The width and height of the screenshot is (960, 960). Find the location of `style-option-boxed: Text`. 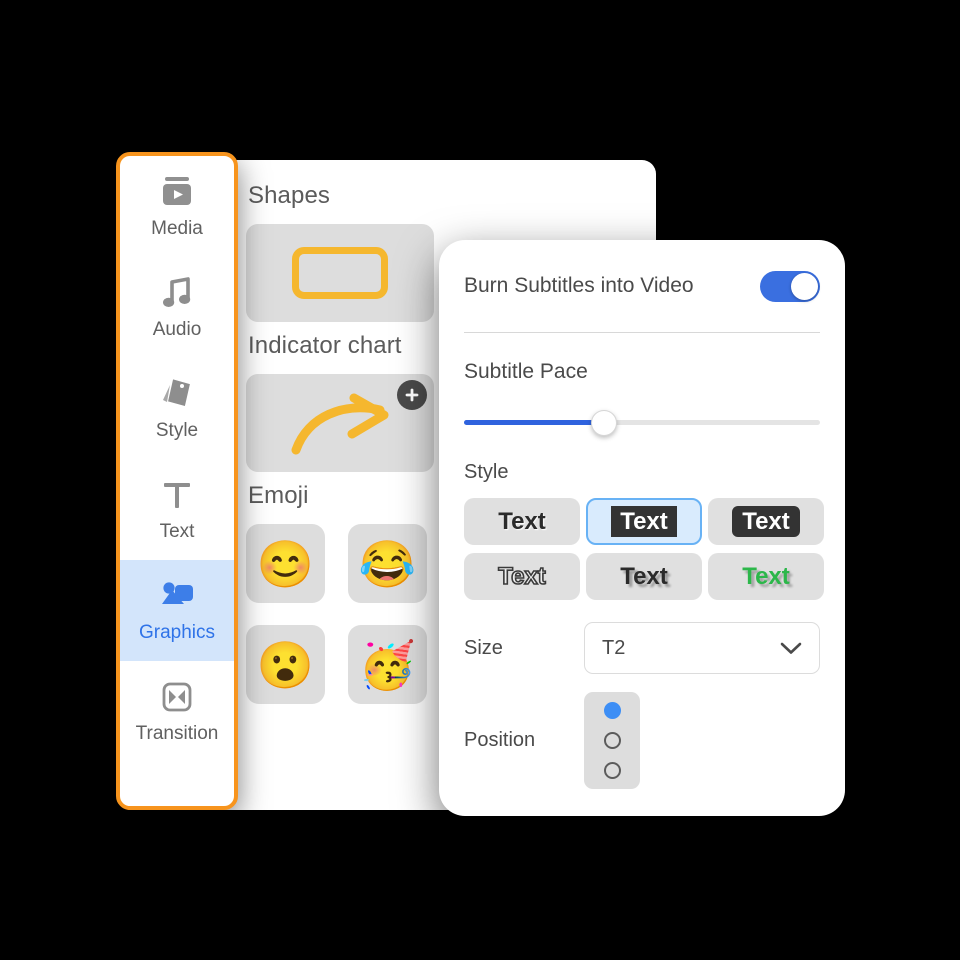

style-option-boxed: Text is located at coordinates (644, 521).